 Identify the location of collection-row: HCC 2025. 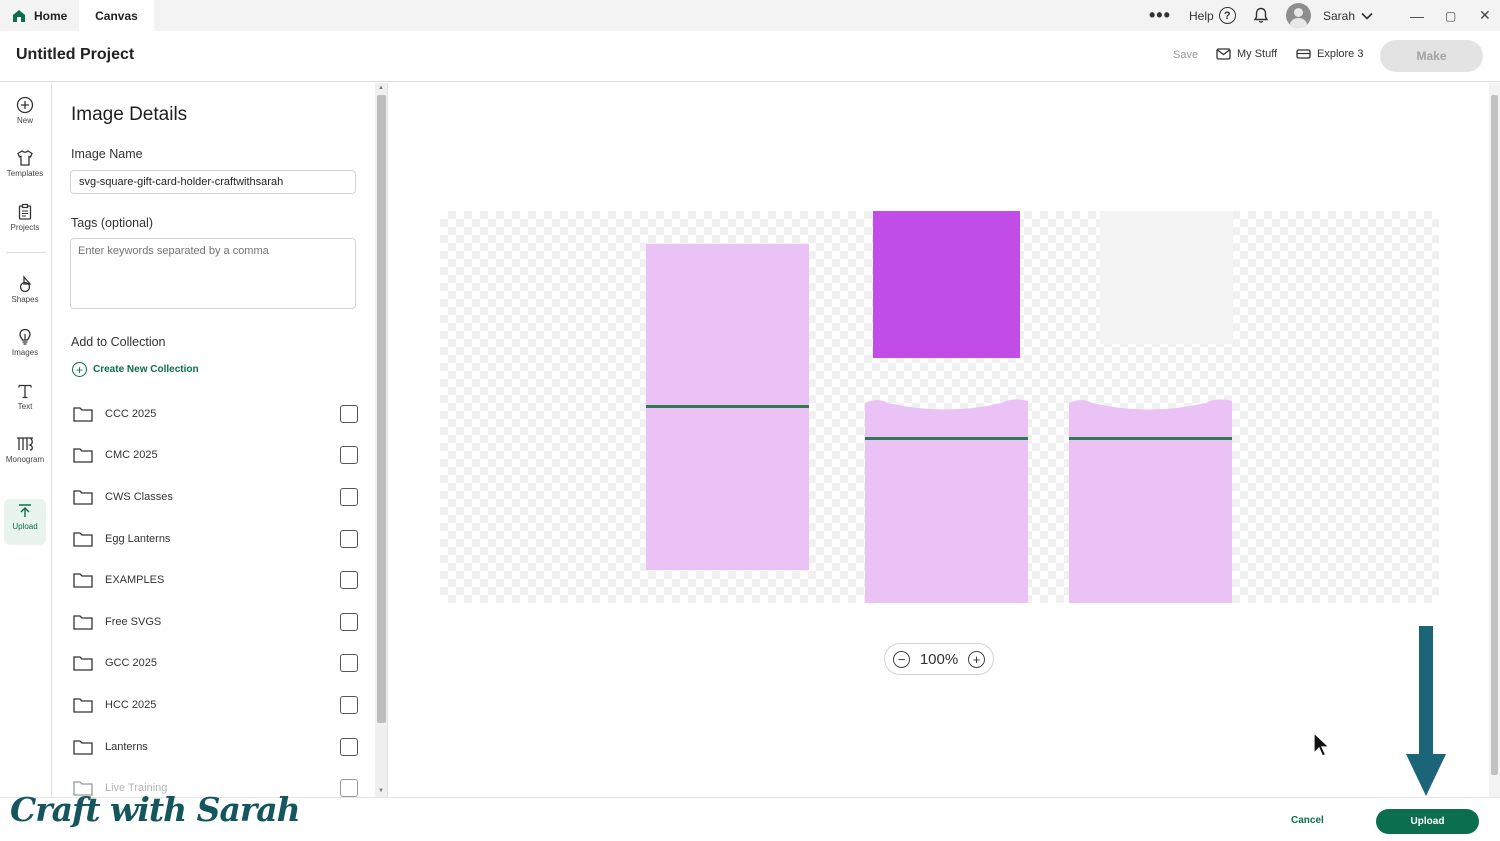
(215, 705).